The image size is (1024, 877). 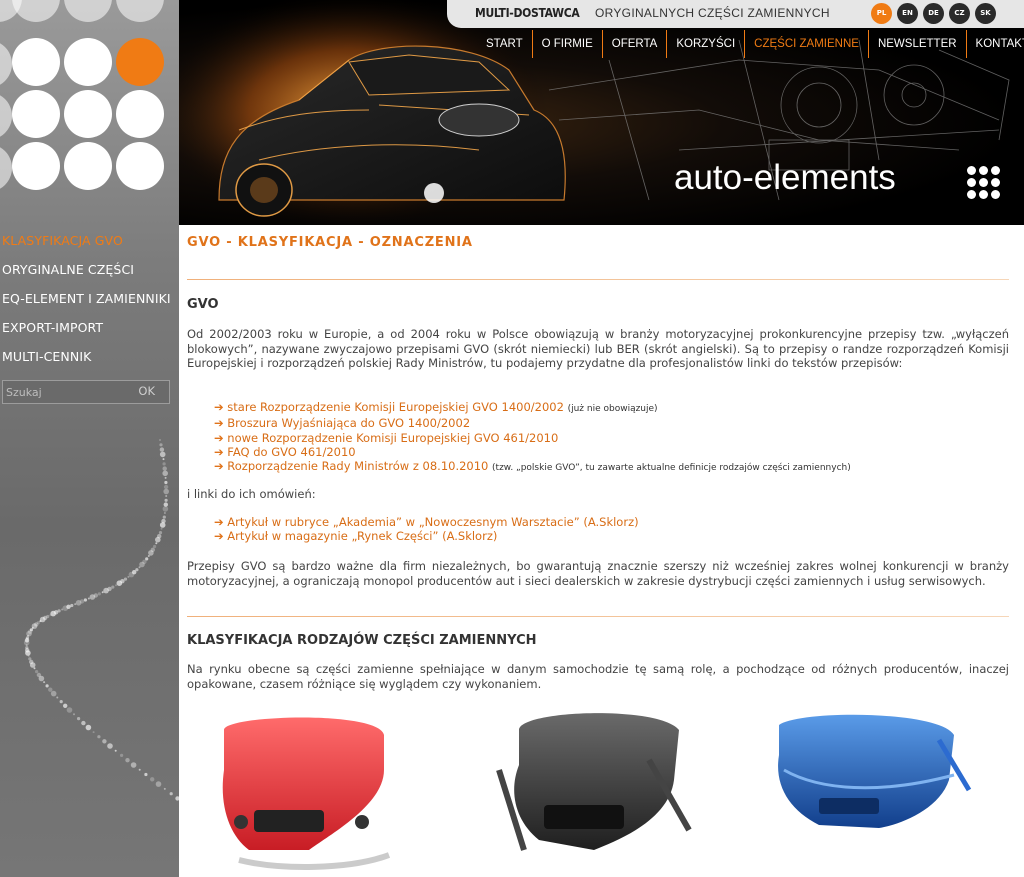 What do you see at coordinates (612, 409) in the screenshot?
I see `link-note: (już nie obowiązuje)` at bounding box center [612, 409].